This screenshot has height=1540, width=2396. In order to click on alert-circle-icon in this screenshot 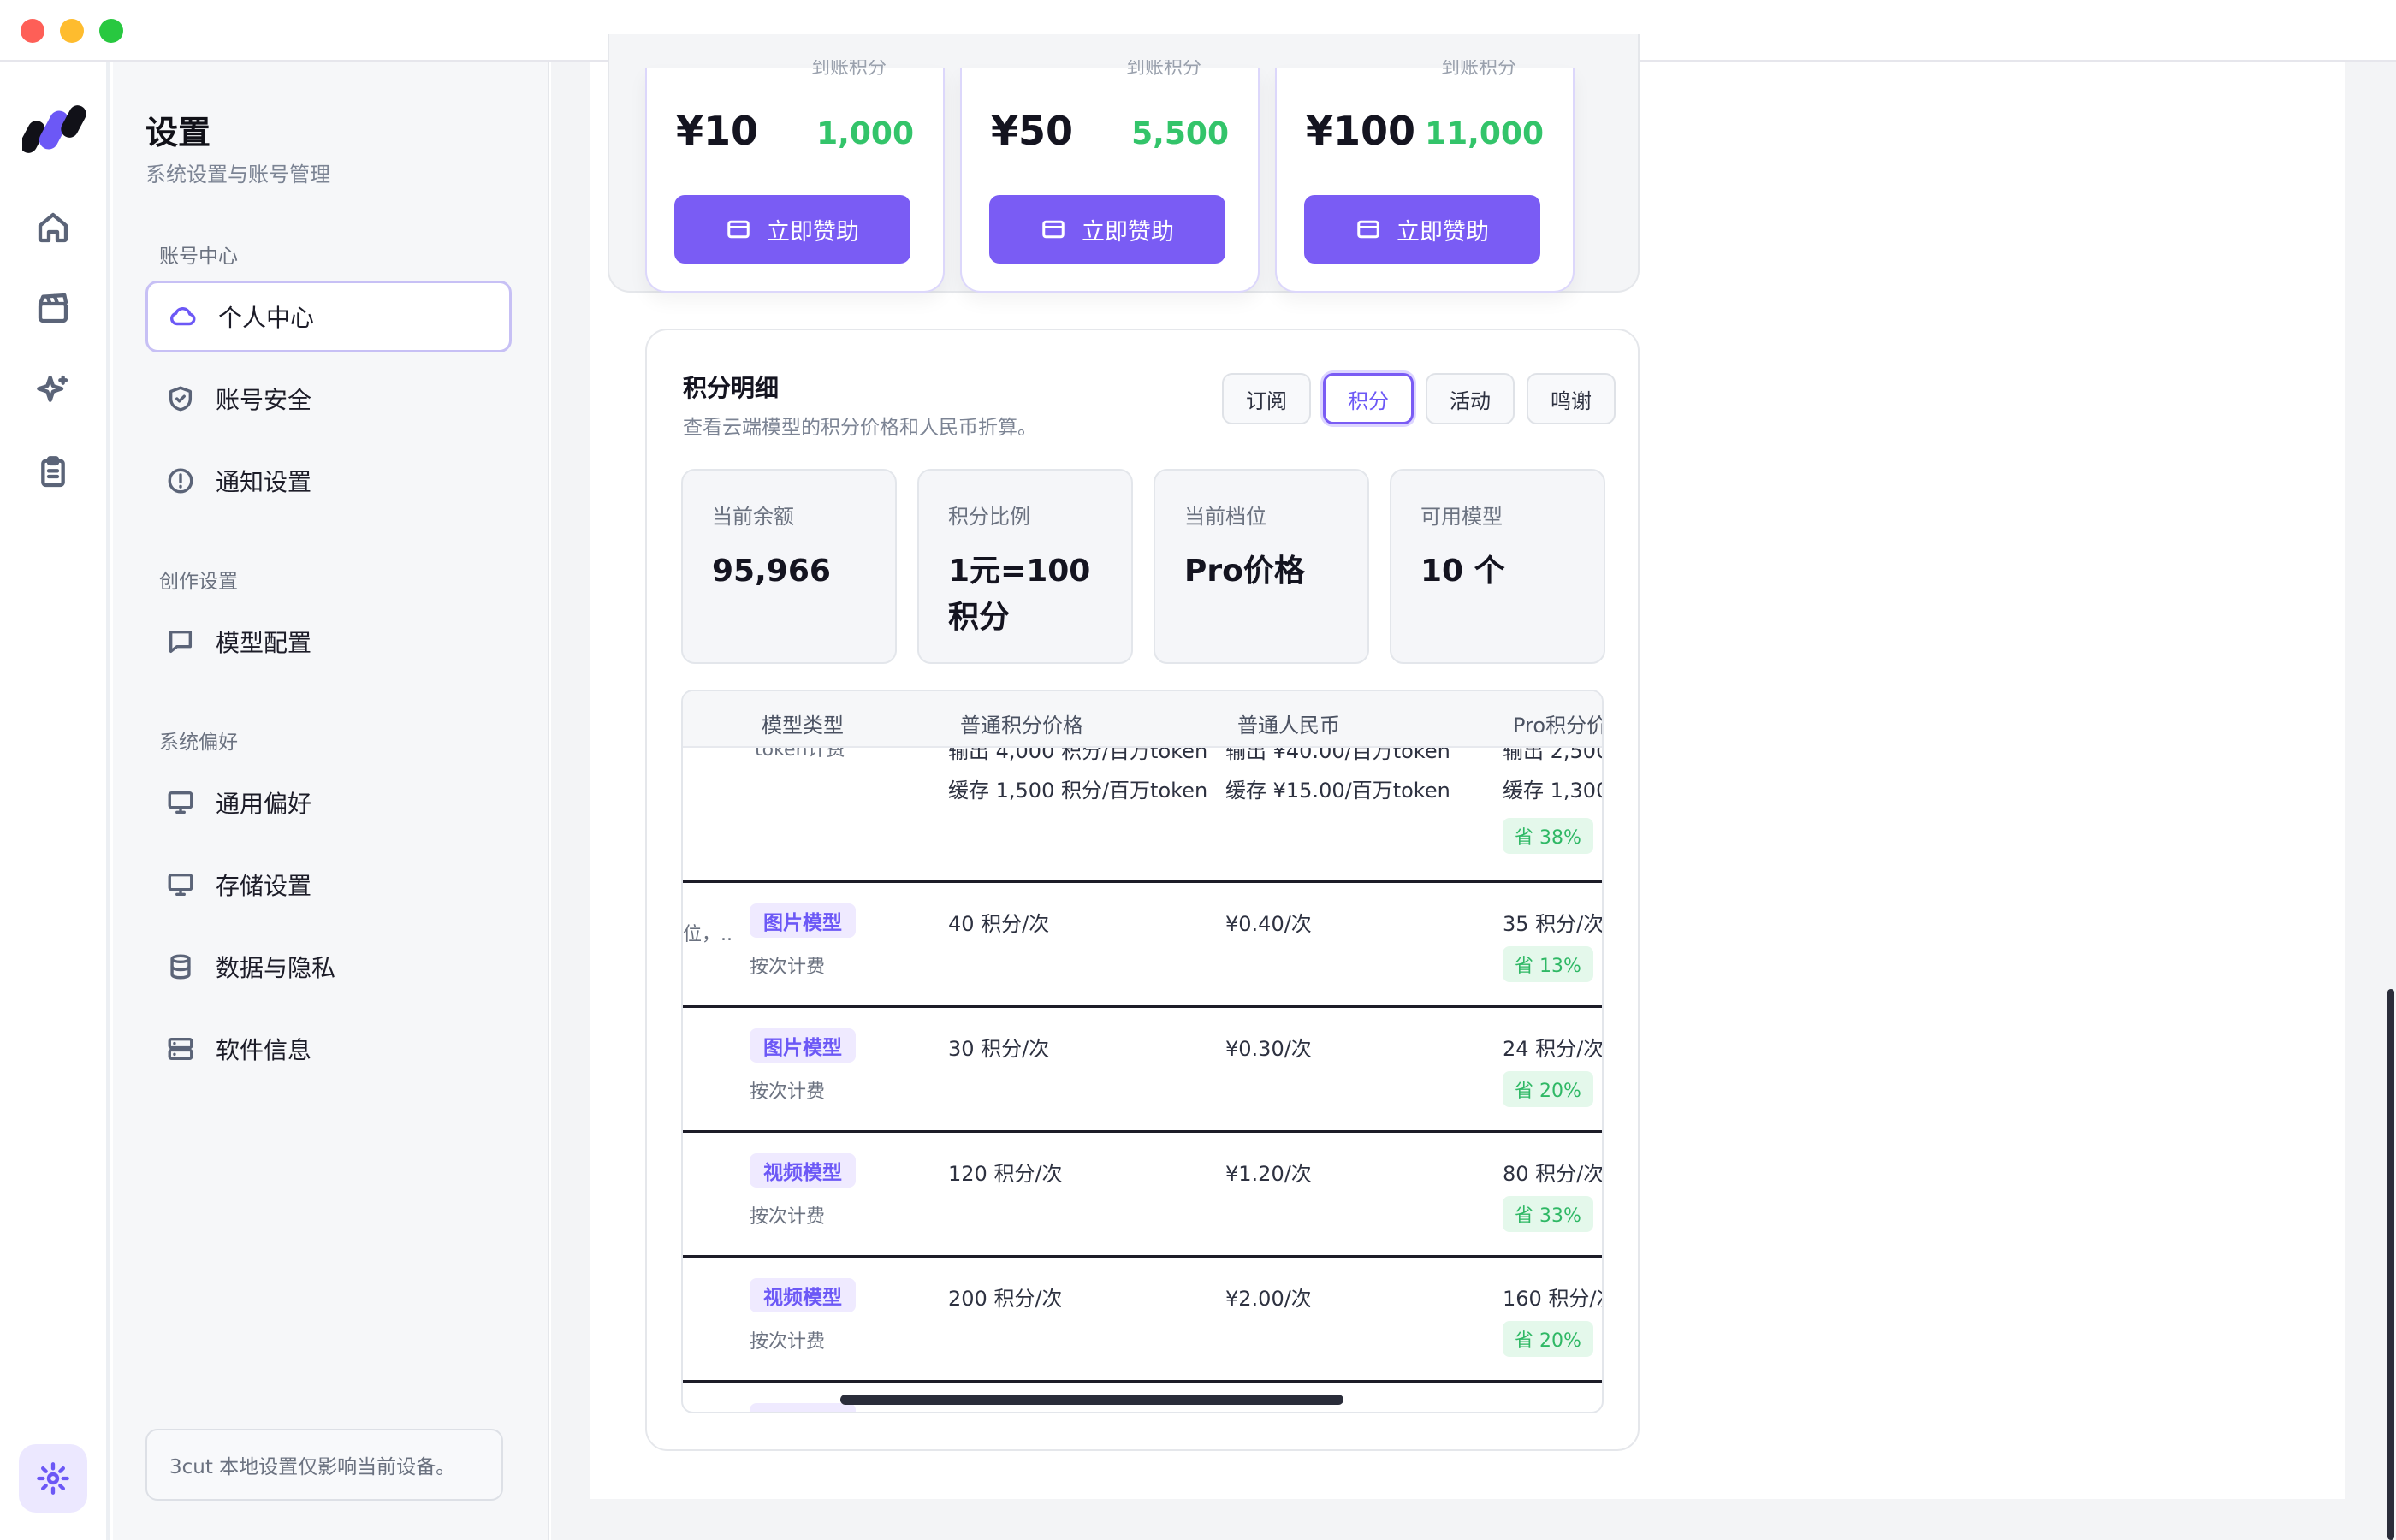, I will do `click(180, 481)`.